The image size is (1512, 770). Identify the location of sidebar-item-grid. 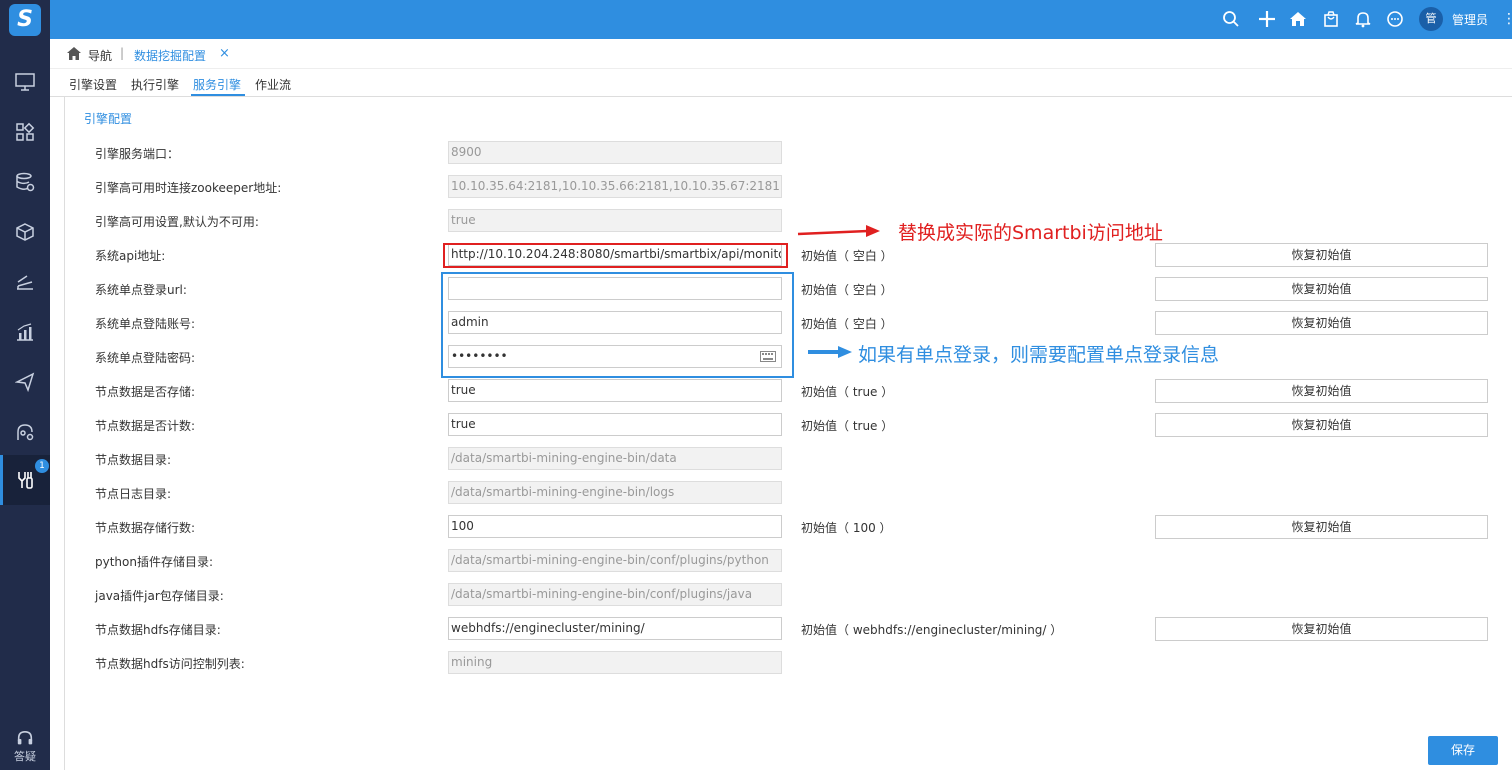
(25, 132).